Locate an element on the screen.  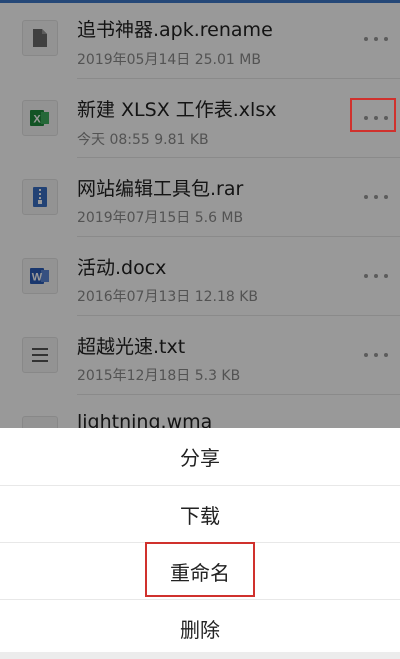
more-button-highlight is located at coordinates (373, 115).